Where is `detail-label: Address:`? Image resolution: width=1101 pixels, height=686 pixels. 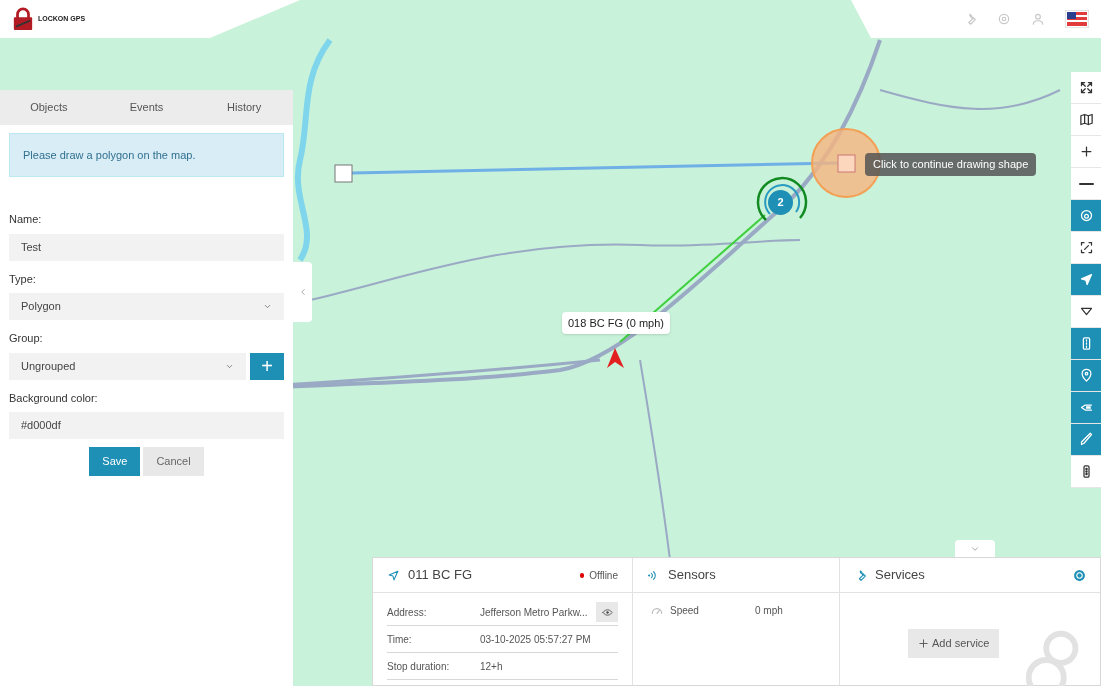 detail-label: Address: is located at coordinates (407, 612).